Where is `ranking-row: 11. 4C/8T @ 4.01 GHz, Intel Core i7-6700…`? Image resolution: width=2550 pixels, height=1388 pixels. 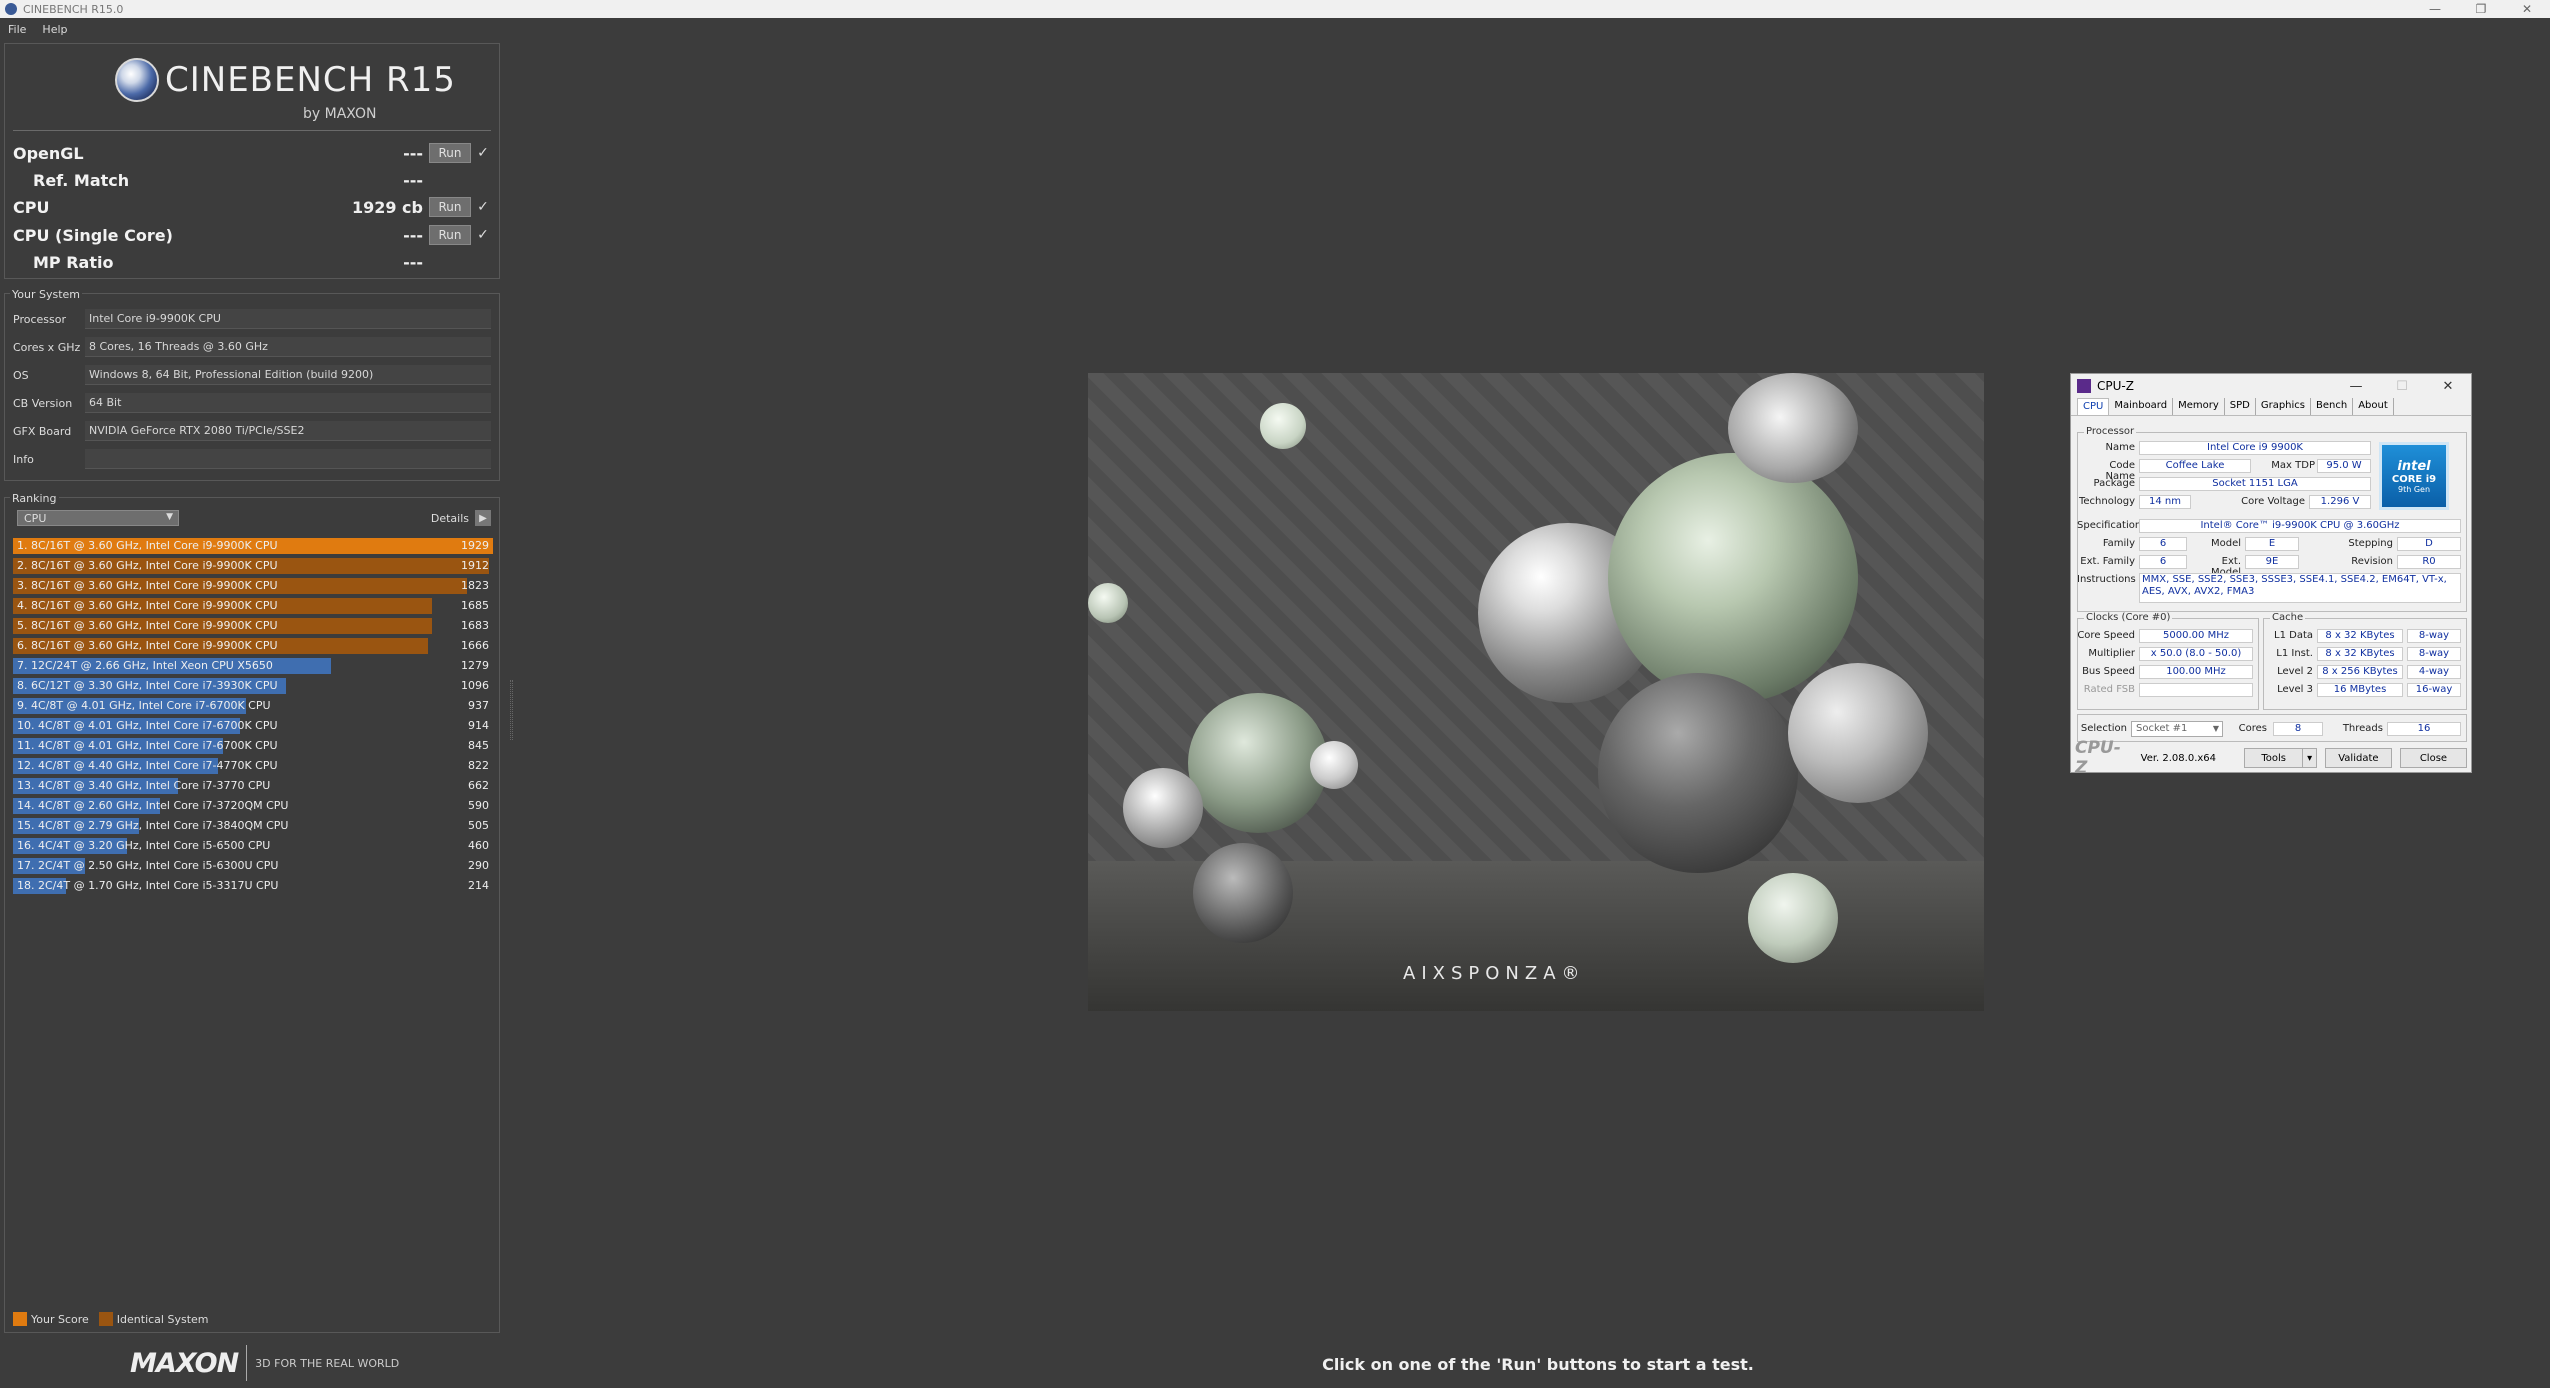 ranking-row: 11. 4C/8T @ 4.01 GHz, Intel Core i7-6700… is located at coordinates (253, 746).